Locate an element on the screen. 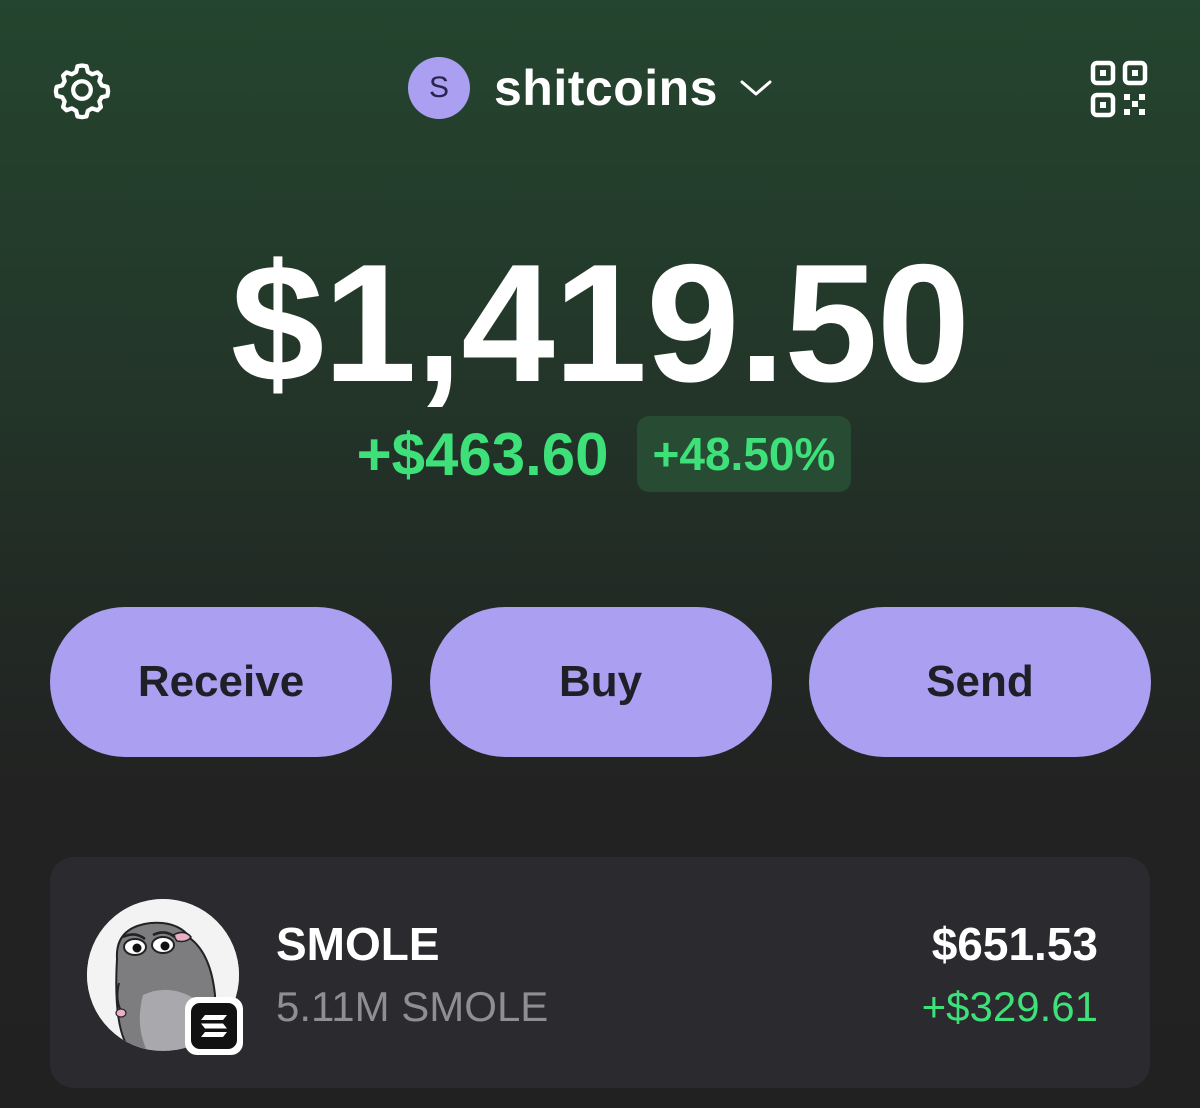 This screenshot has width=1200, height=1108. action-buttons: Receive Buy Send is located at coordinates (600, 682).